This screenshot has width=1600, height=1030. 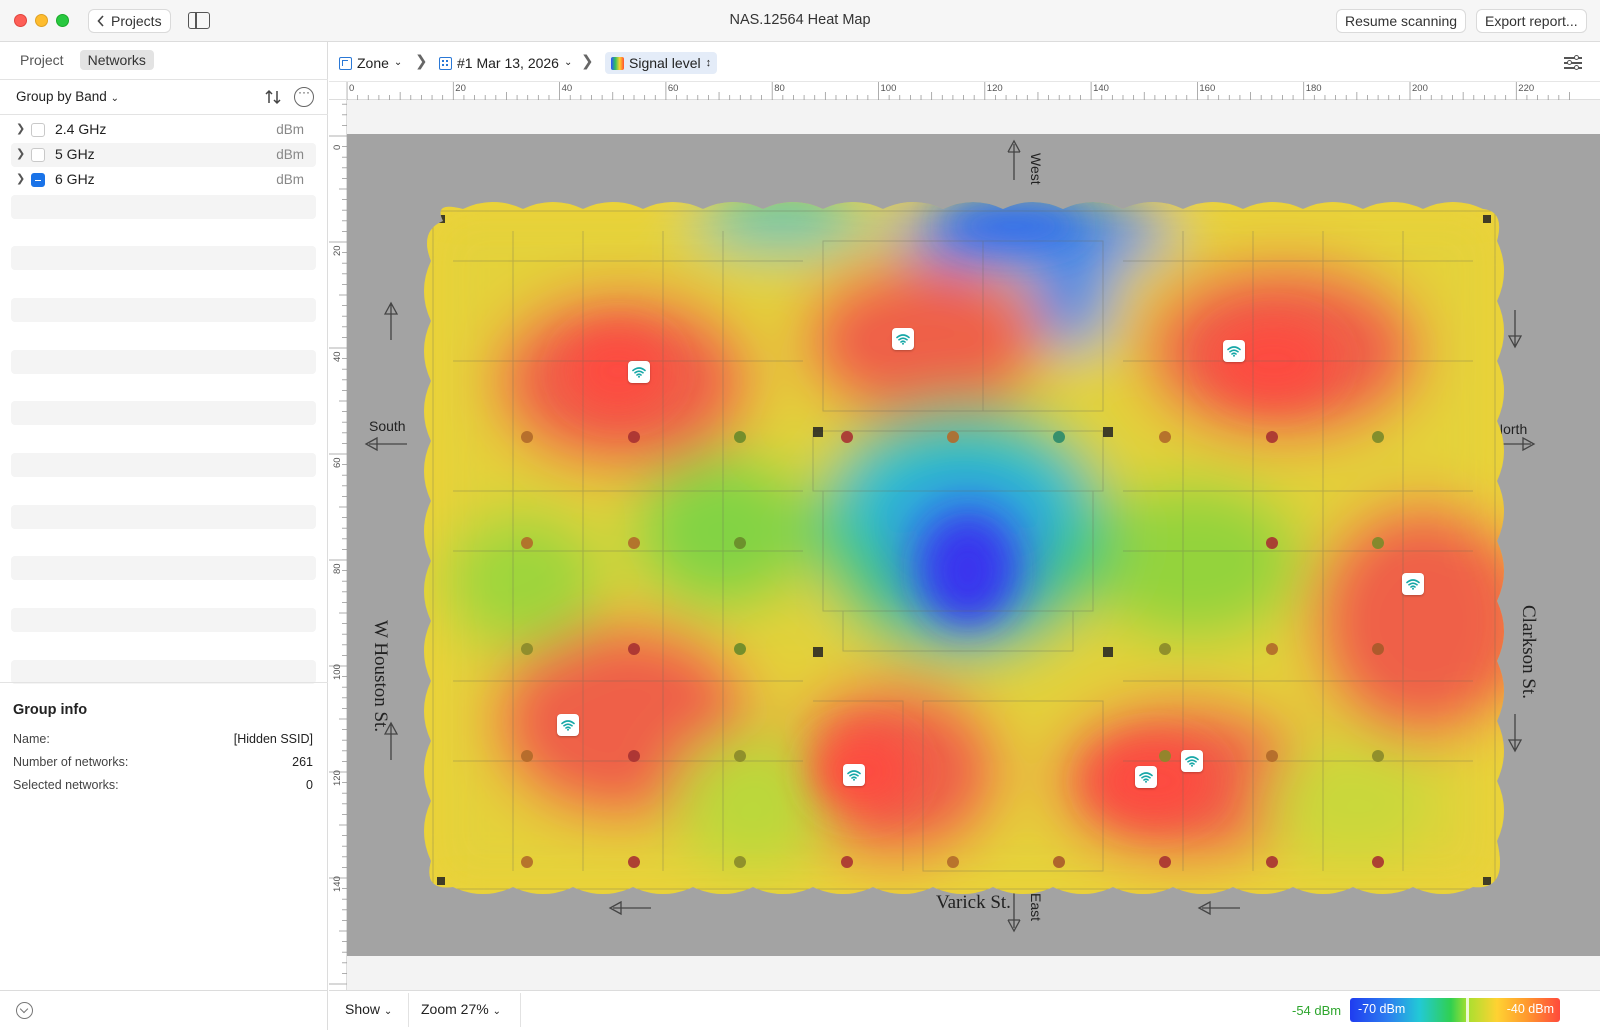 What do you see at coordinates (380, 676) in the screenshot?
I see `street-west: W Houston St.` at bounding box center [380, 676].